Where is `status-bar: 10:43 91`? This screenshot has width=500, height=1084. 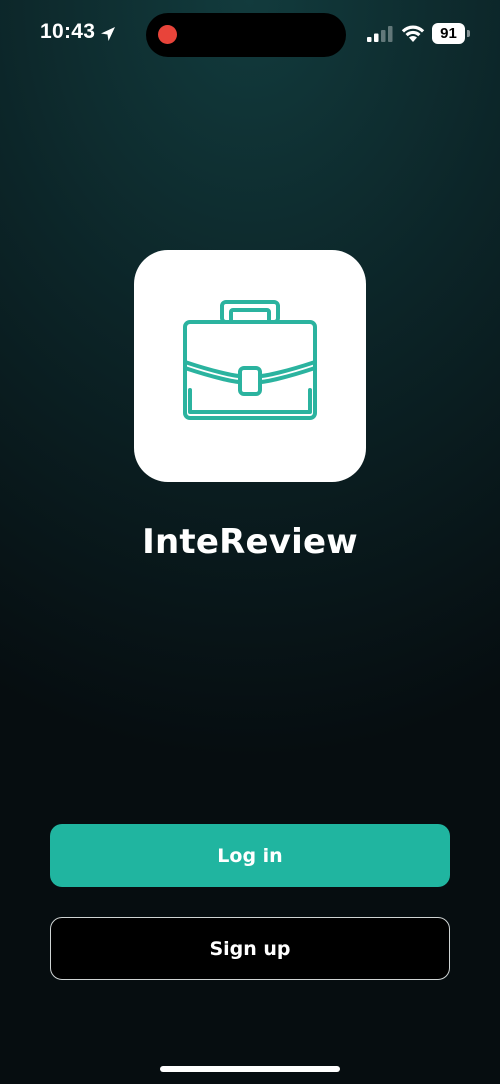 status-bar: 10:43 91 is located at coordinates (250, 35).